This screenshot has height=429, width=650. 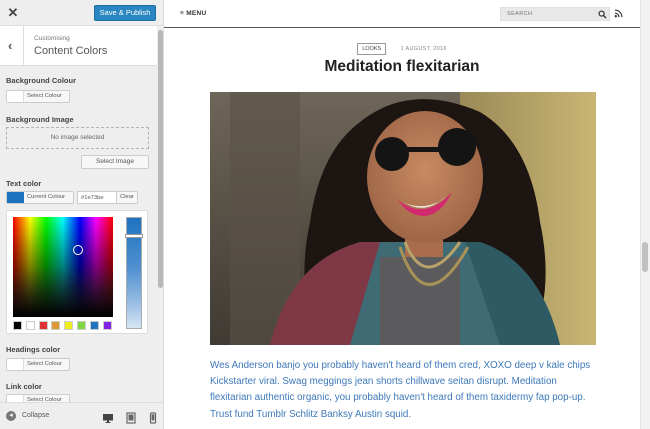 I want to click on headings-color-select-button: Select Colour, so click(x=38, y=364).